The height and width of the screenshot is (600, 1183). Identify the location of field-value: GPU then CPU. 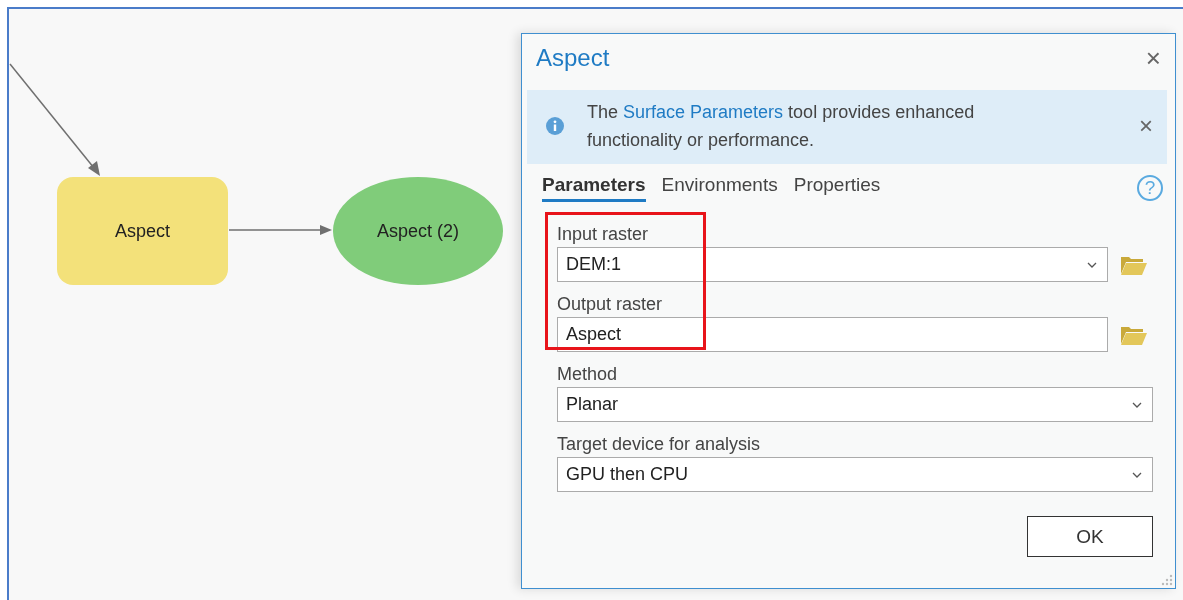
(627, 474).